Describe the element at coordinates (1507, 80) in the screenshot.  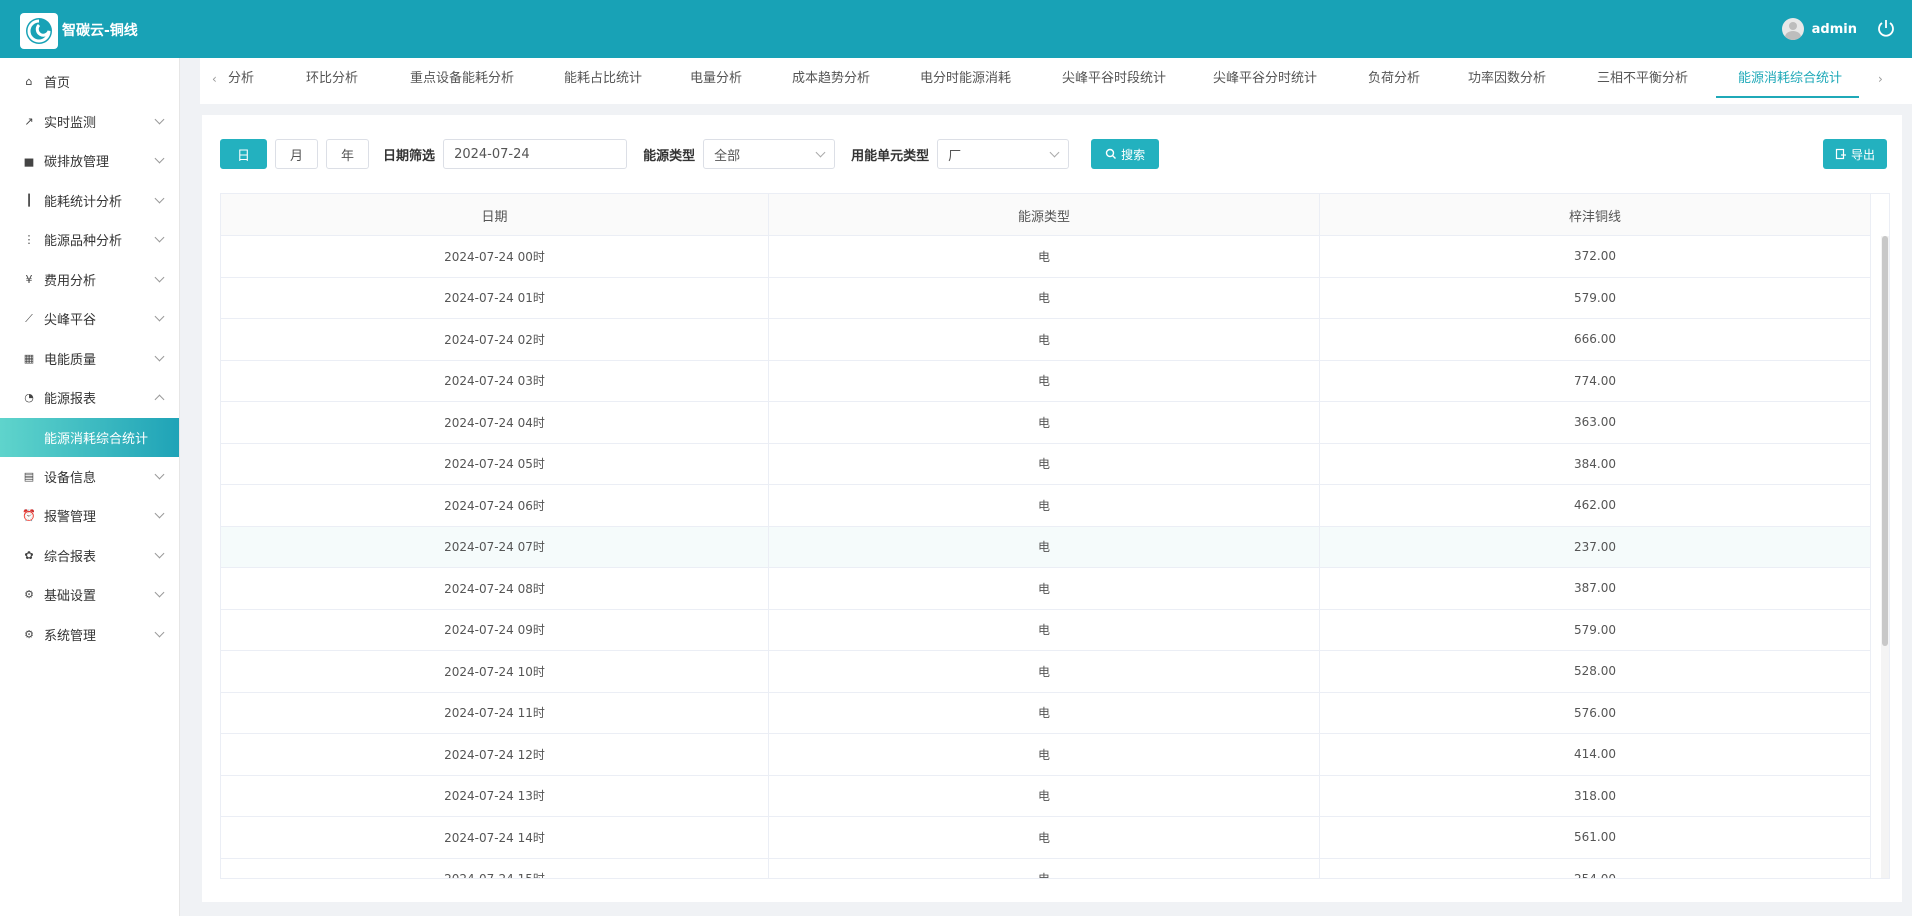
I see `tab: 功率因数分析` at that location.